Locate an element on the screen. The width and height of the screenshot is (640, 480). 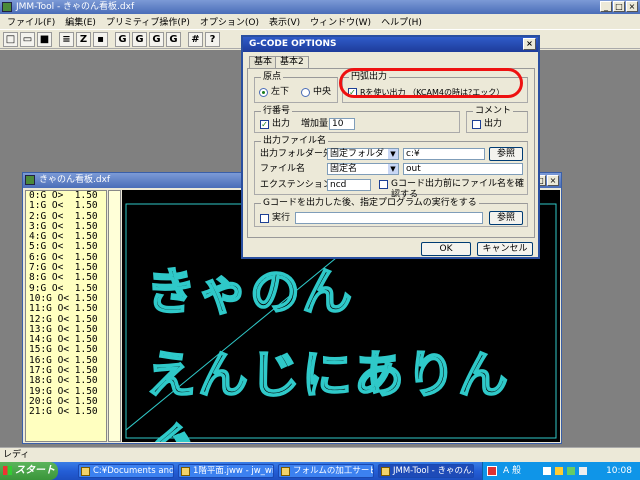
comment-label: コメント is located at coordinates (493, 111).